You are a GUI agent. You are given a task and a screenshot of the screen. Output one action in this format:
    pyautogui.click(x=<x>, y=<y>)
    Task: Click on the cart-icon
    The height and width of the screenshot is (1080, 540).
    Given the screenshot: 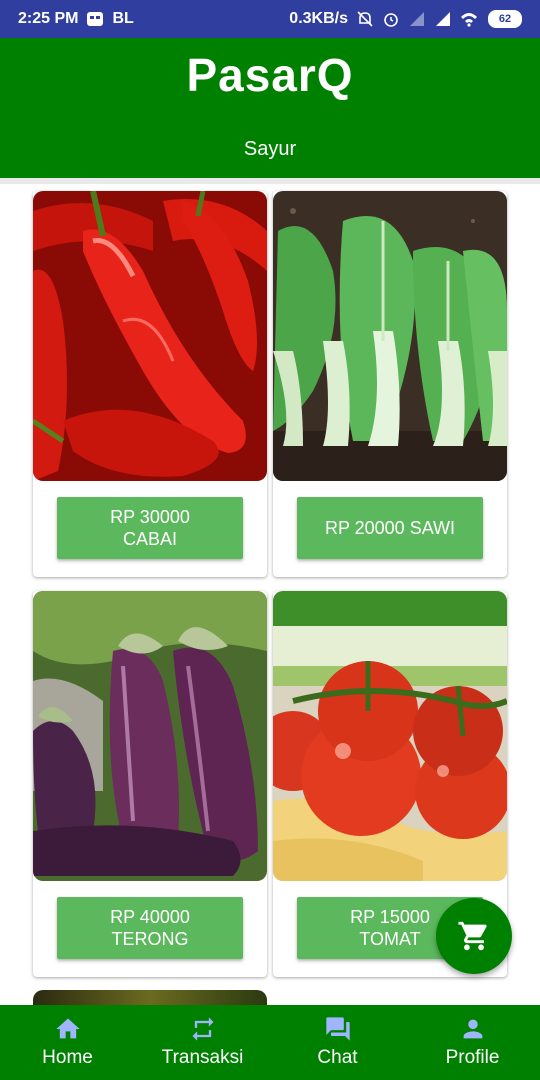 What is the action you would take?
    pyautogui.click(x=472, y=936)
    